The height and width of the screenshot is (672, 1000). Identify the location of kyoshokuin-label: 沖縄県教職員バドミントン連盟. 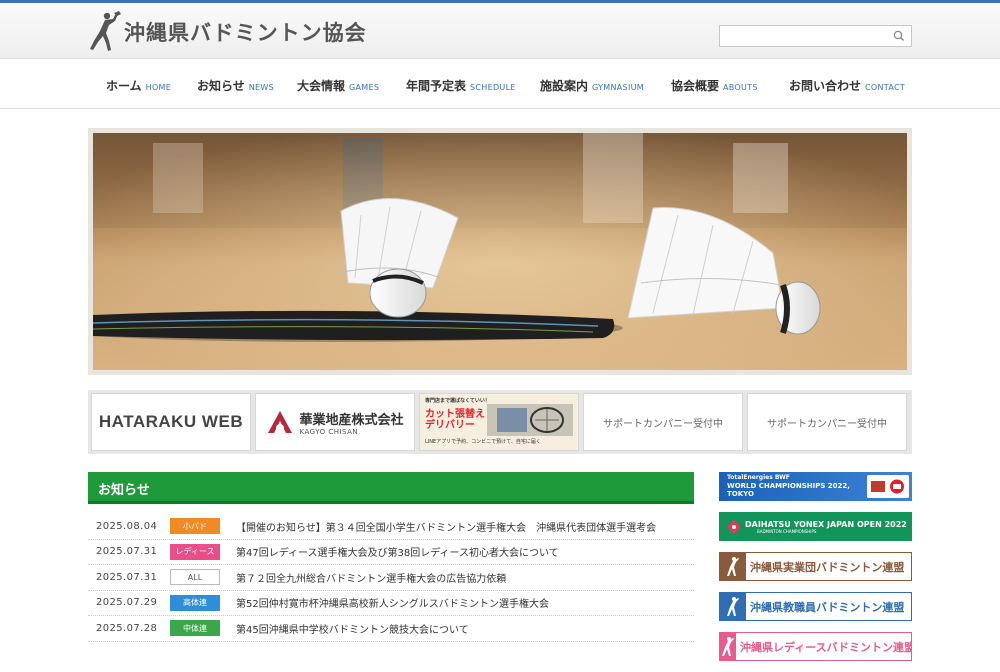
(827, 607).